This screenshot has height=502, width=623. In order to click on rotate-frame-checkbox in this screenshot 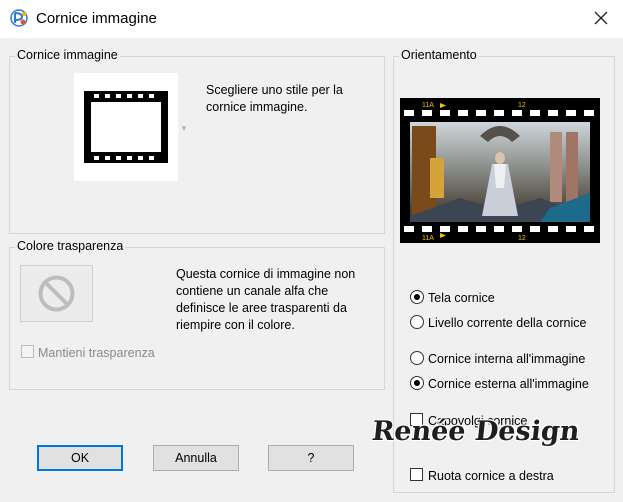, I will do `click(416, 474)`.